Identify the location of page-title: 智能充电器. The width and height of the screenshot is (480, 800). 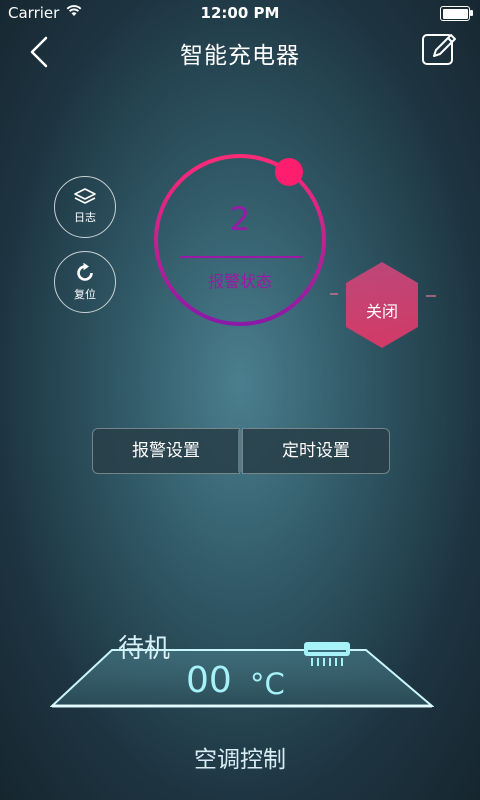
(240, 56).